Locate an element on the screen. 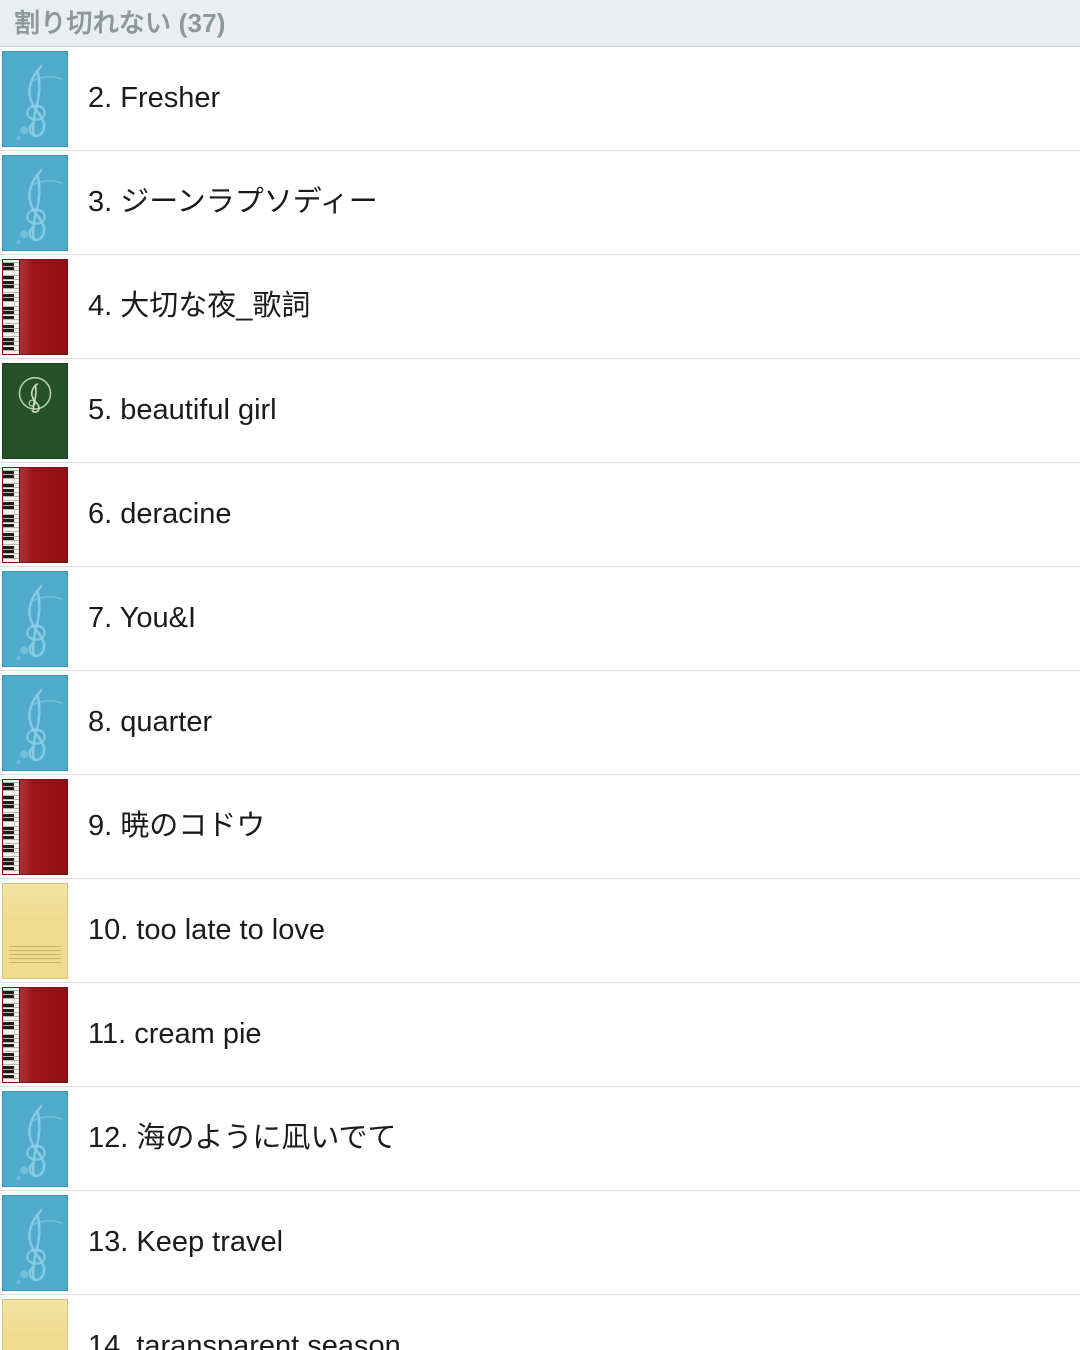 The height and width of the screenshot is (1350, 1080). track-row: 14. taransparent season is located at coordinates (540, 1322).